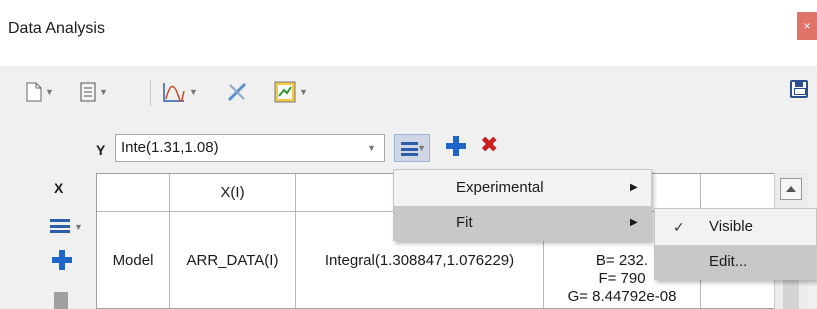  What do you see at coordinates (464, 222) in the screenshot?
I see `menu-item-label: Fit` at bounding box center [464, 222].